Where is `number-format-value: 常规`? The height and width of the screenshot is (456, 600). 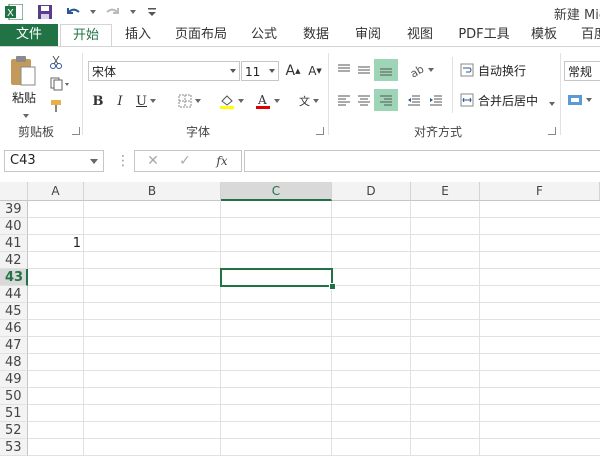 number-format-value: 常规 is located at coordinates (580, 72).